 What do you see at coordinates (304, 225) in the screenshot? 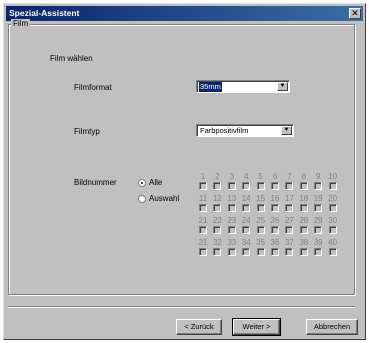
I see `frame-cell: 28` at bounding box center [304, 225].